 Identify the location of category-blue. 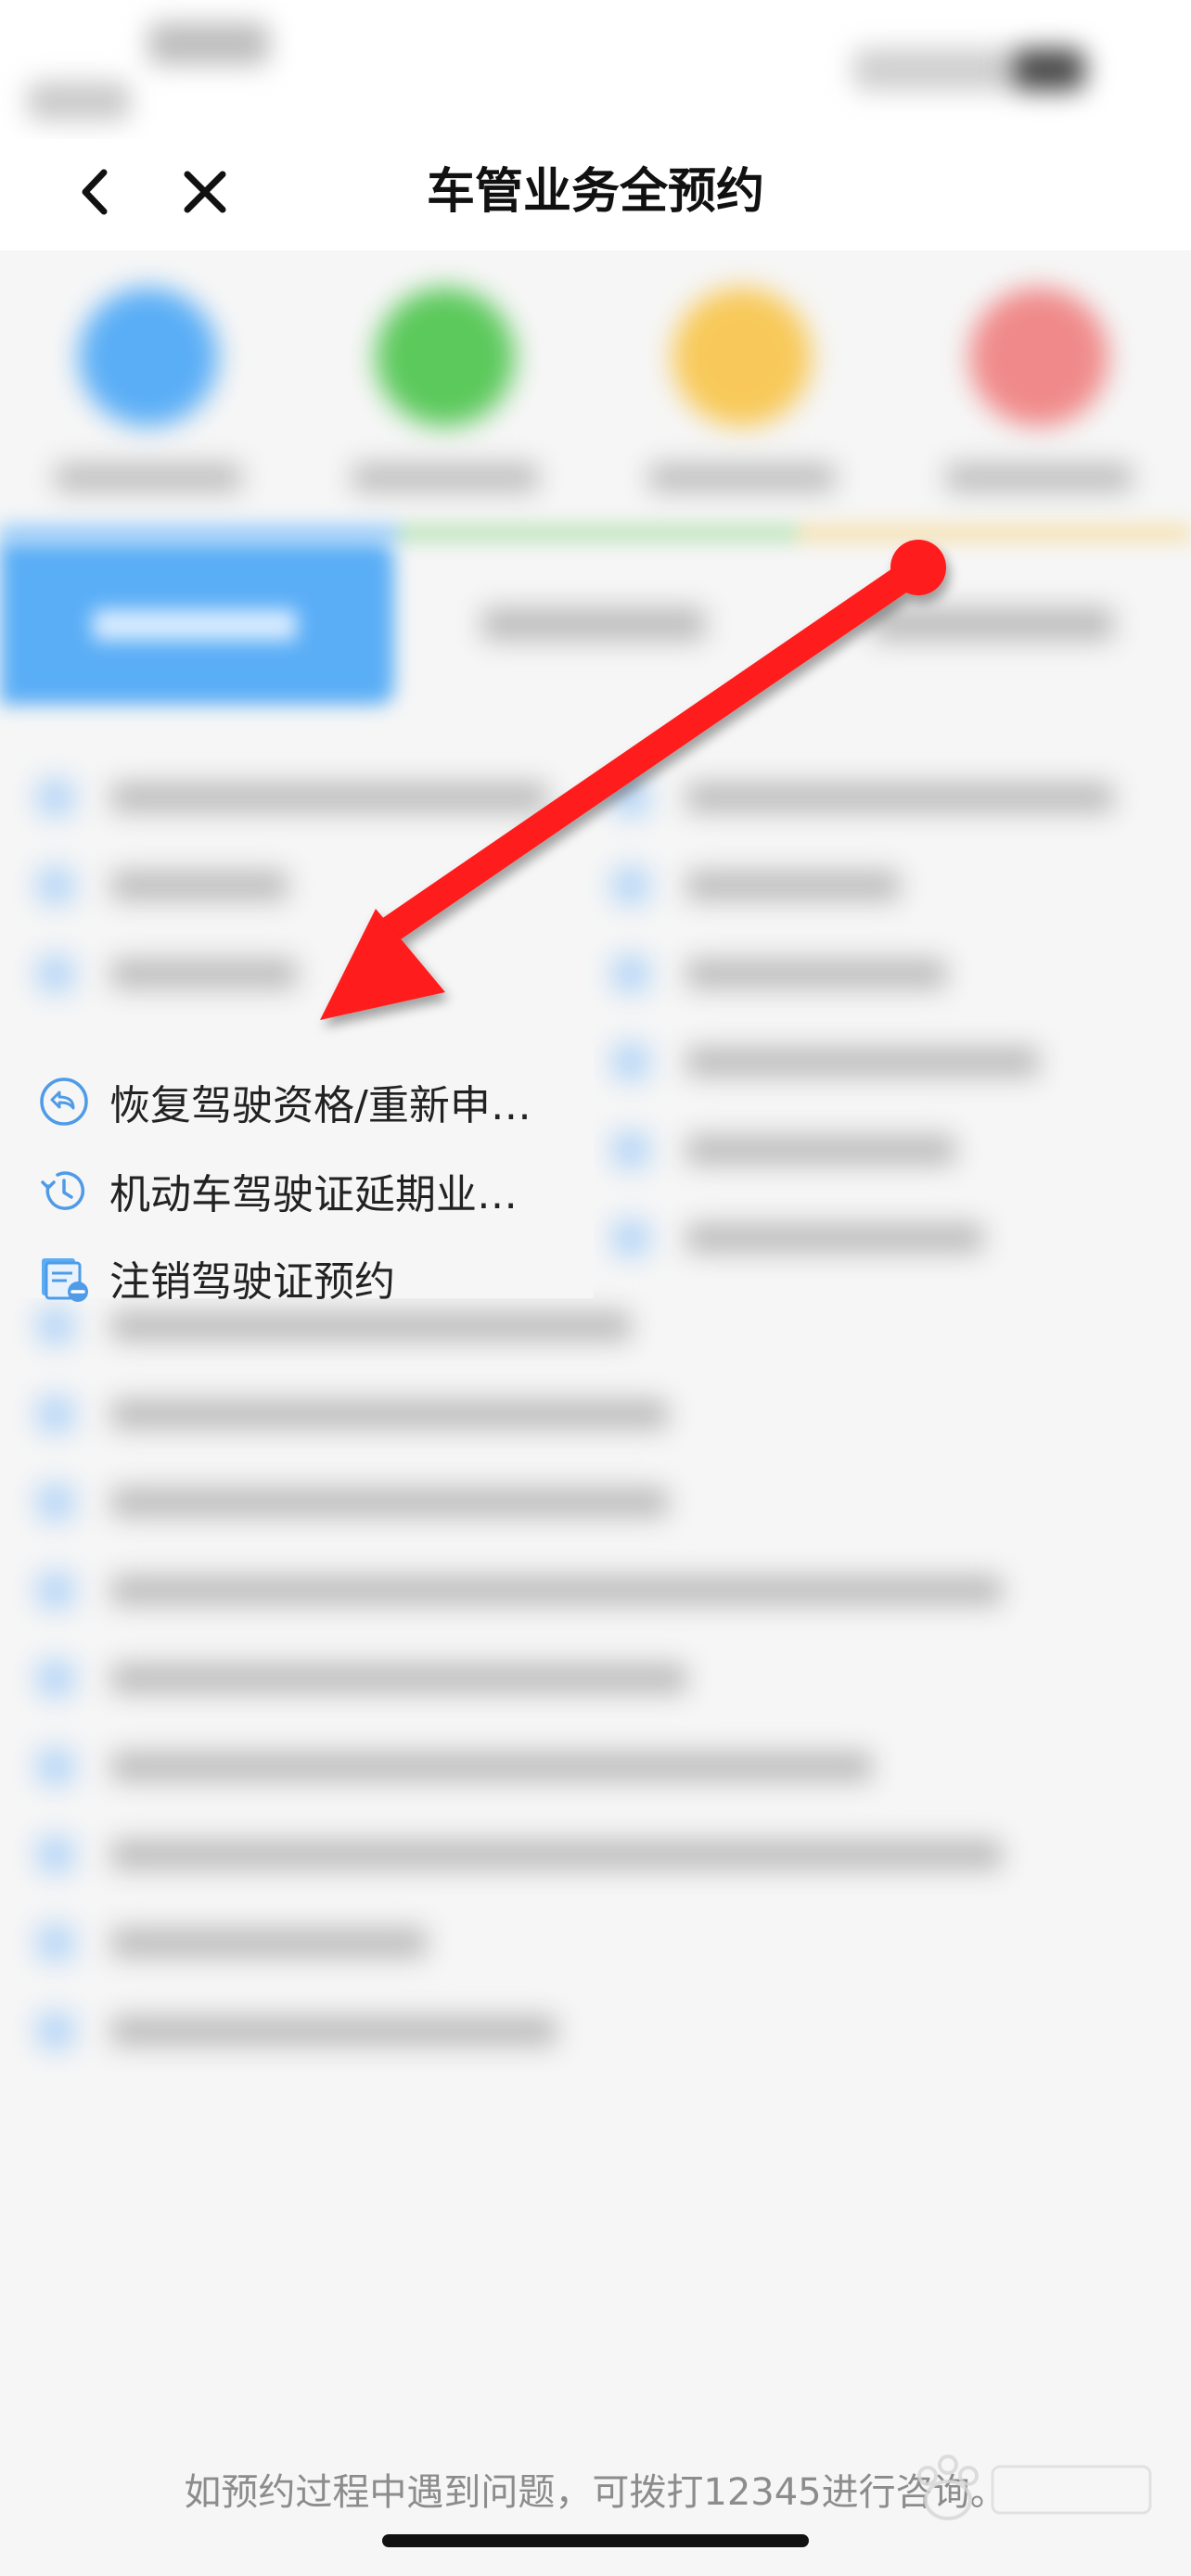
(148, 394).